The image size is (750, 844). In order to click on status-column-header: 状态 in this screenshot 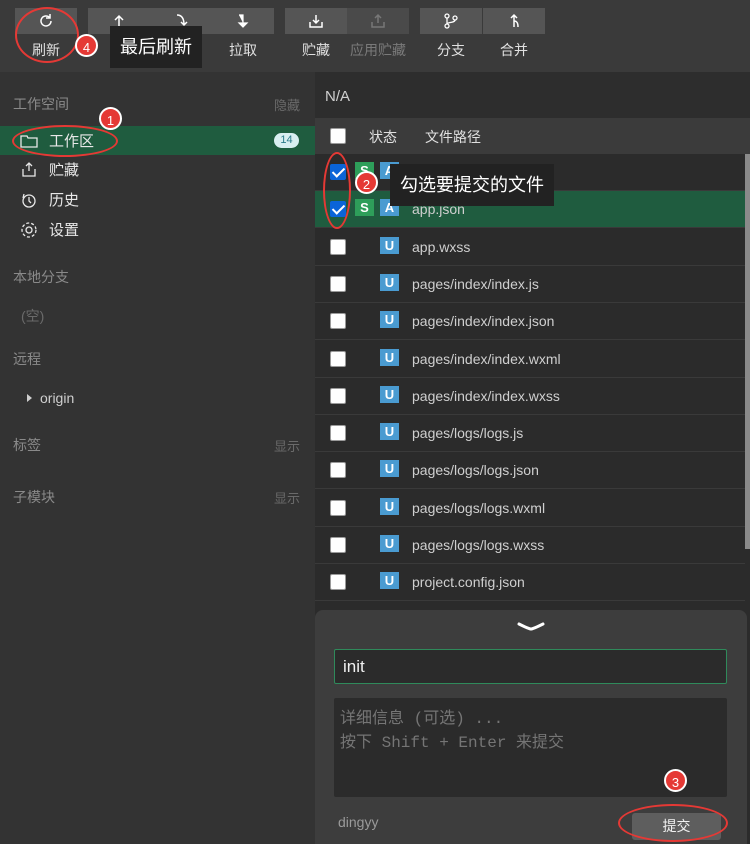, I will do `click(383, 137)`.